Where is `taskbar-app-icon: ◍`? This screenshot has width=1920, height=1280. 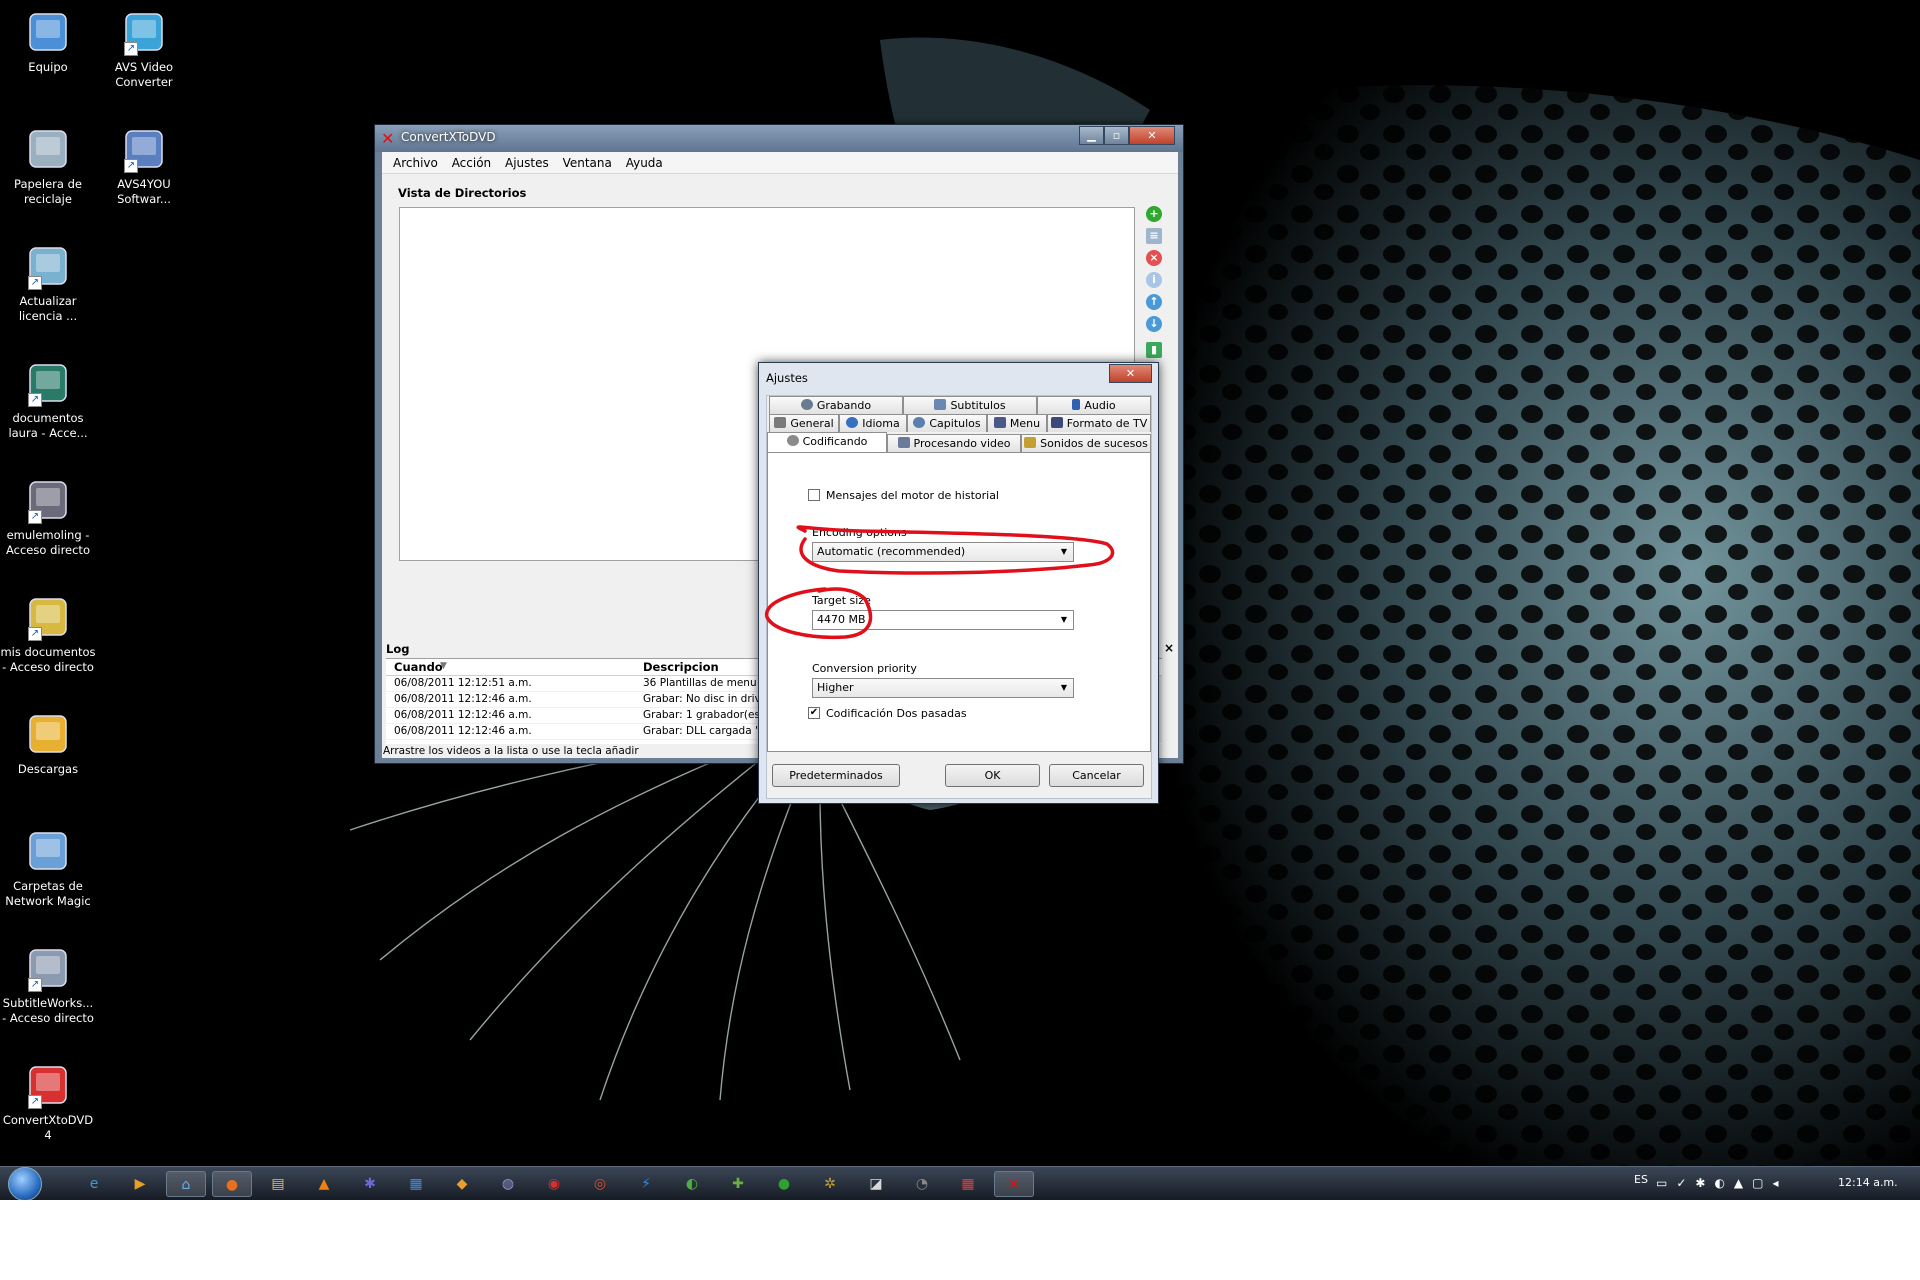
taskbar-app-icon: ◍ is located at coordinates (508, 1184).